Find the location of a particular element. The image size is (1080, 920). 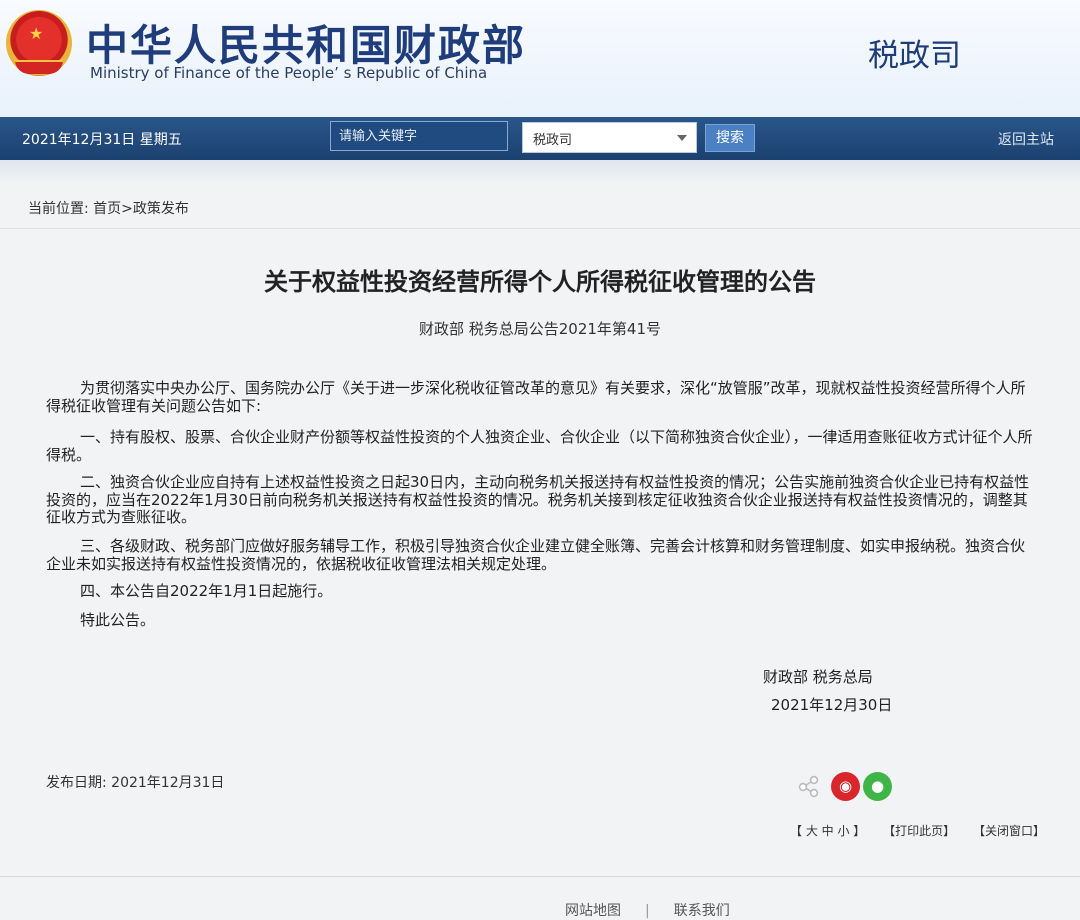

document-number: 财政部 税务总局公告2021年第41号 is located at coordinates (540, 329).